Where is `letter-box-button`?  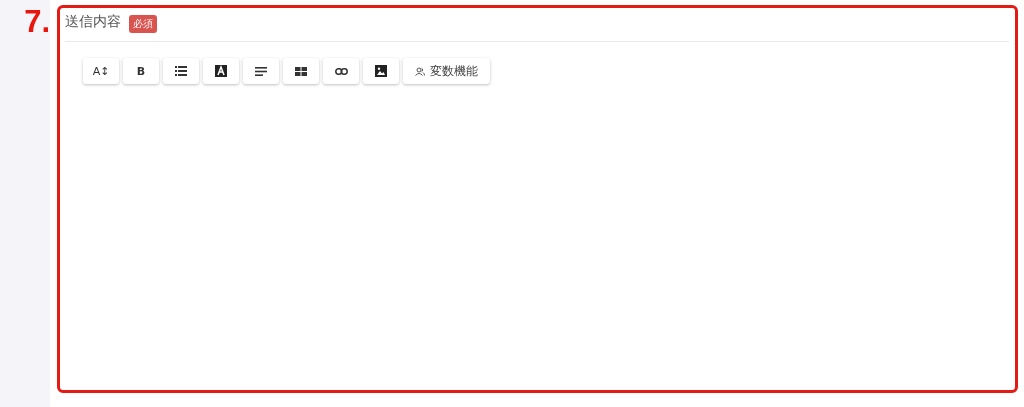 letter-box-button is located at coordinates (221, 71).